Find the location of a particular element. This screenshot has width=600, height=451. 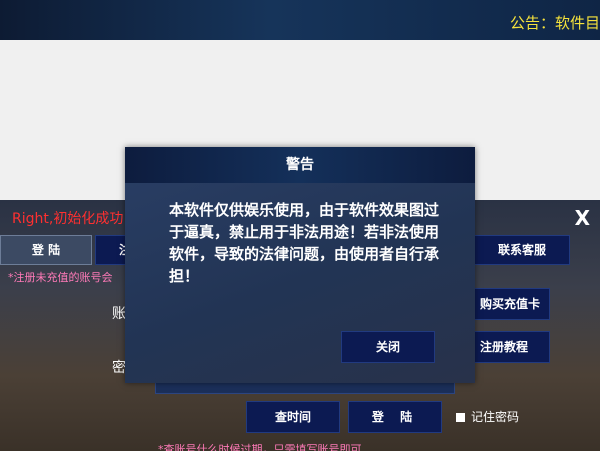

close-window-button: X is located at coordinates (582, 218).